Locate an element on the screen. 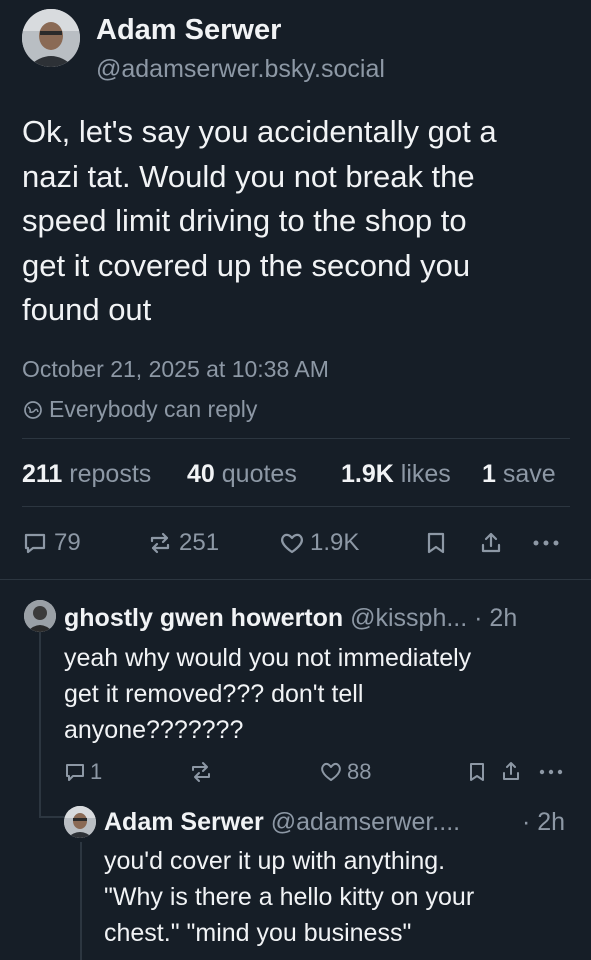  reply-header: ghostly gwen howerton @kissph... · 2h is located at coordinates (290, 618).